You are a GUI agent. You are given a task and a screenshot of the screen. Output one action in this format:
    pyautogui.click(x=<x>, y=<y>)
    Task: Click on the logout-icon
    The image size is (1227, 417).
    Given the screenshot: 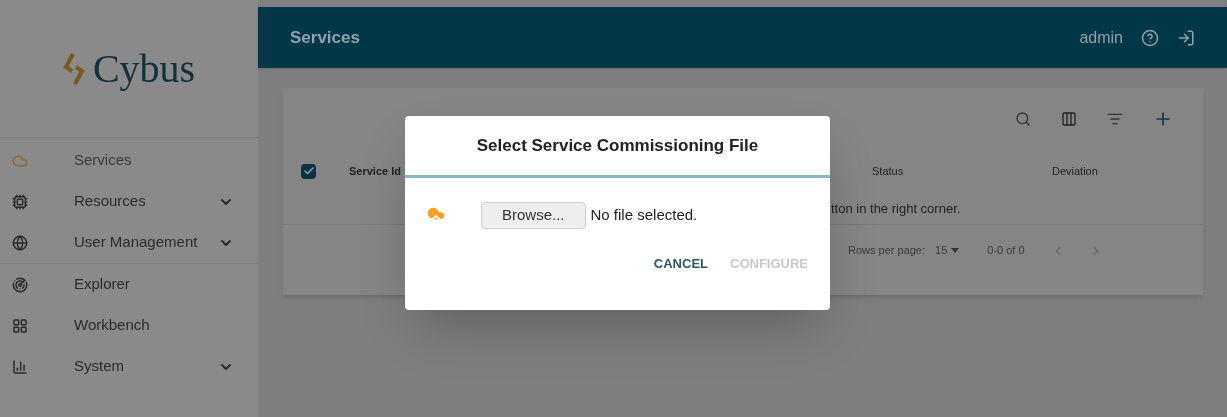 What is the action you would take?
    pyautogui.click(x=1186, y=37)
    